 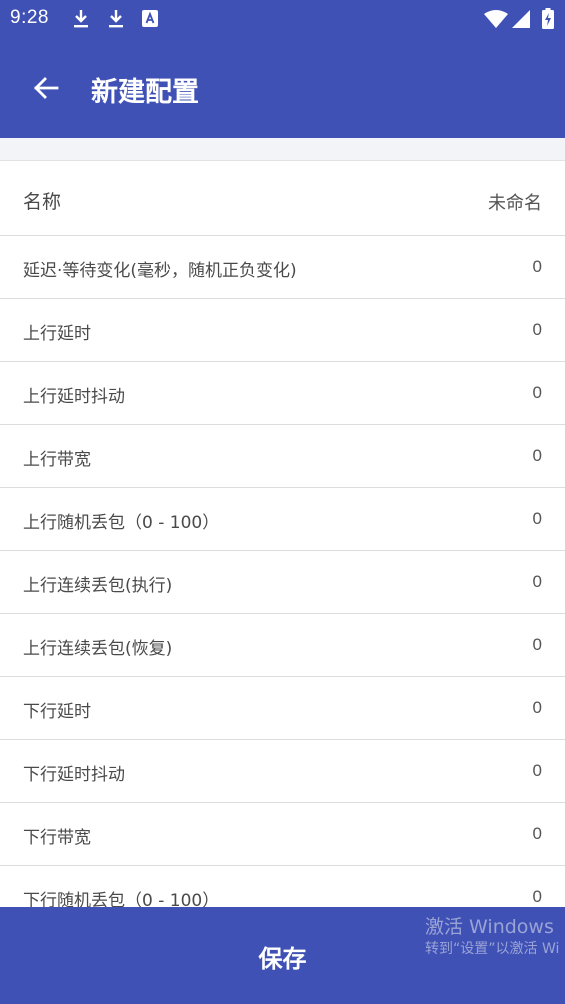 I want to click on setting-label: 上行带宽, so click(x=57, y=460).